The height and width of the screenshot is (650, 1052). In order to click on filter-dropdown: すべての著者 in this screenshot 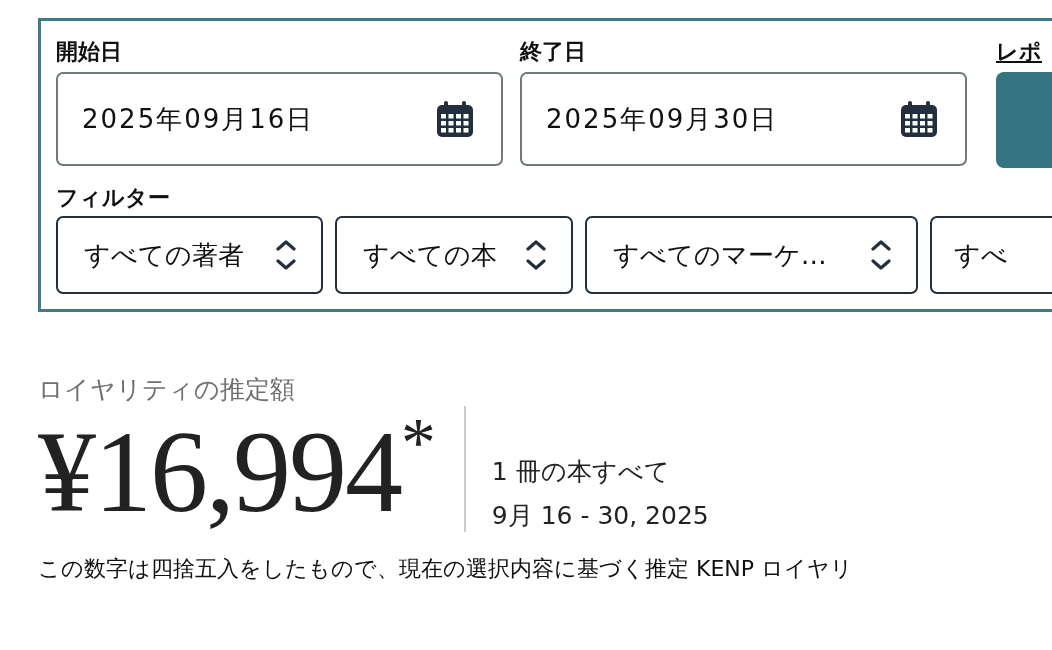, I will do `click(190, 255)`.